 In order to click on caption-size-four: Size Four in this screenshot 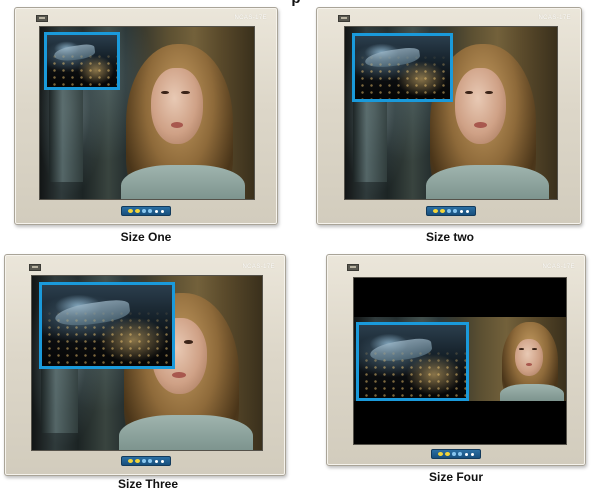, I will do `click(455, 477)`.